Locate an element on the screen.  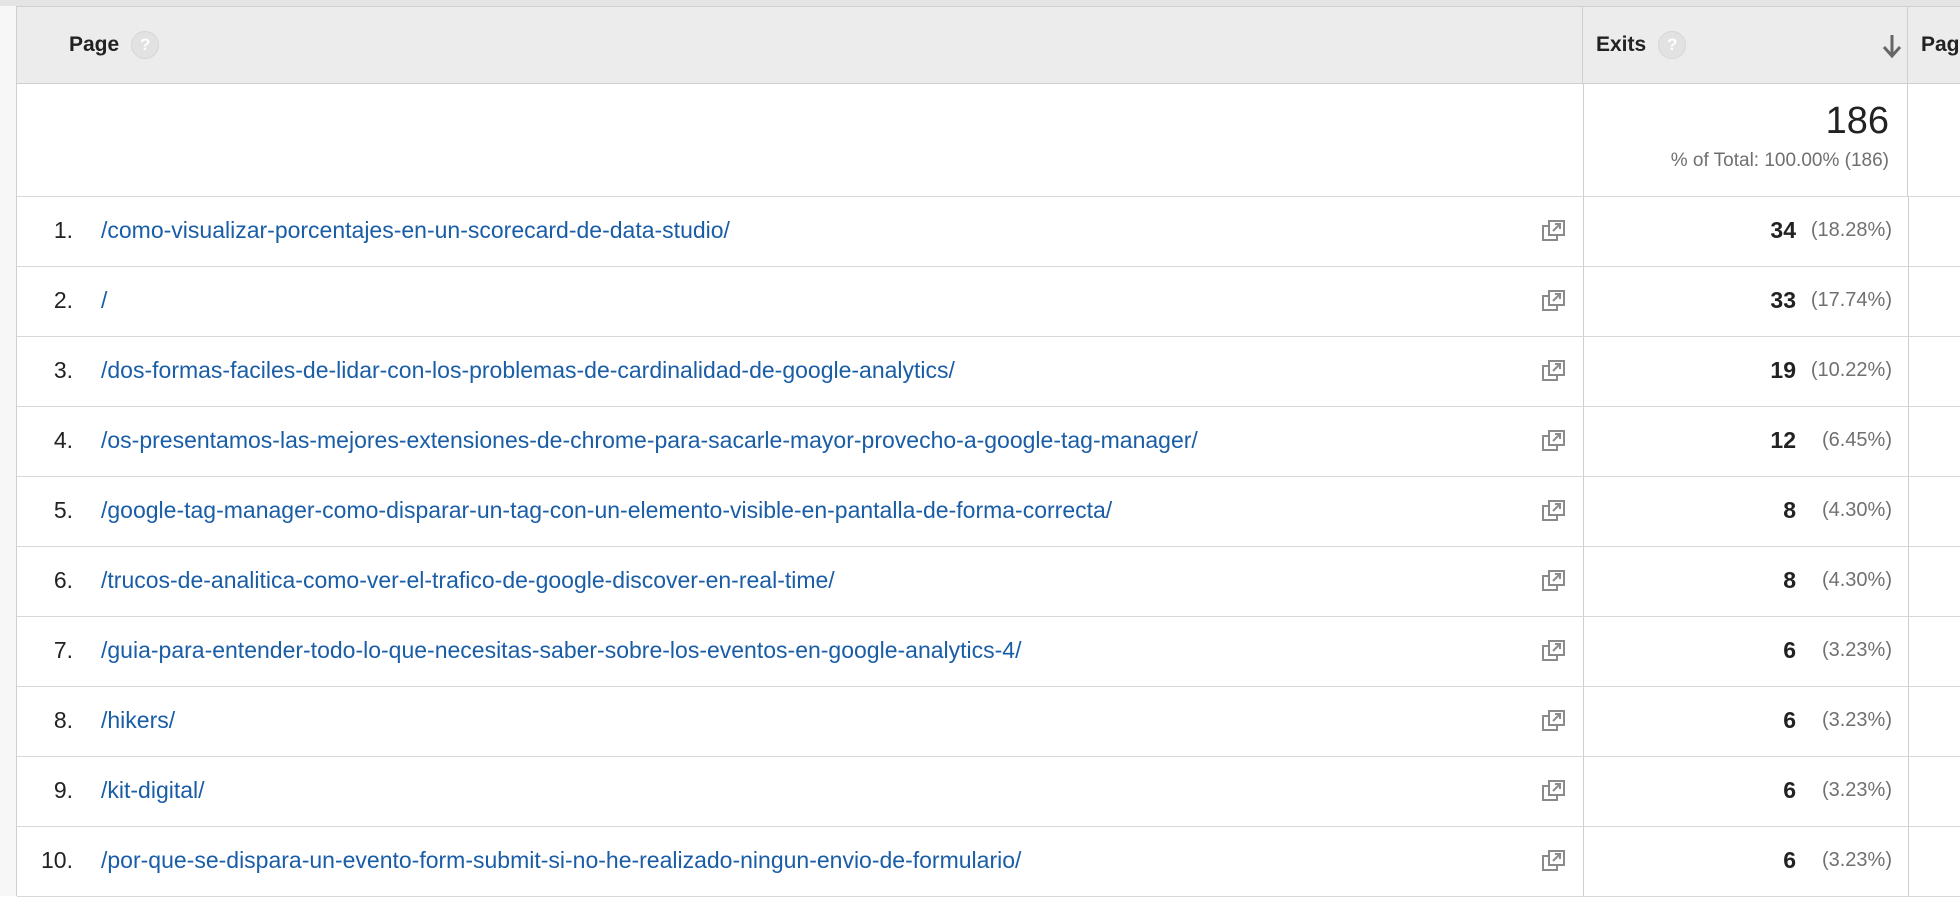
row-index: 9. is located at coordinates (63, 790).